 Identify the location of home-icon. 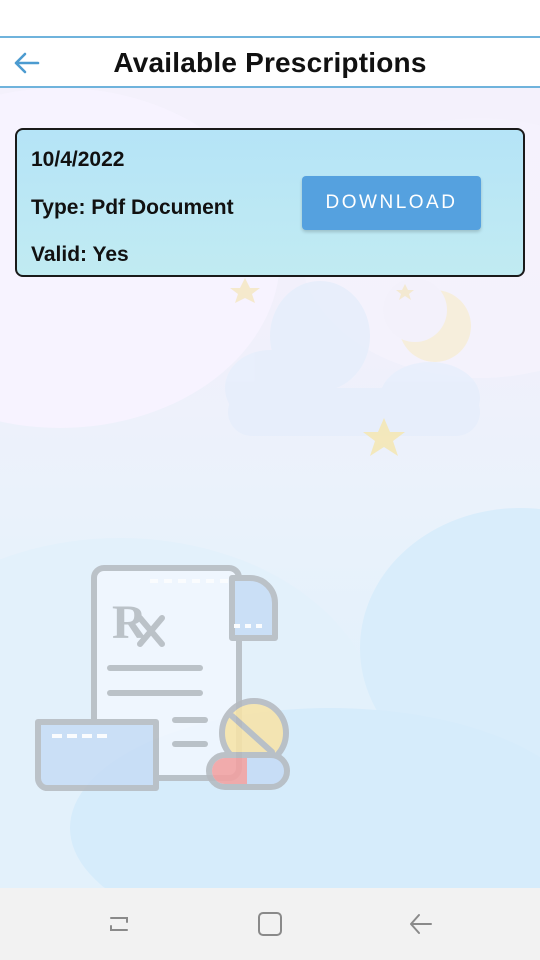
(270, 924).